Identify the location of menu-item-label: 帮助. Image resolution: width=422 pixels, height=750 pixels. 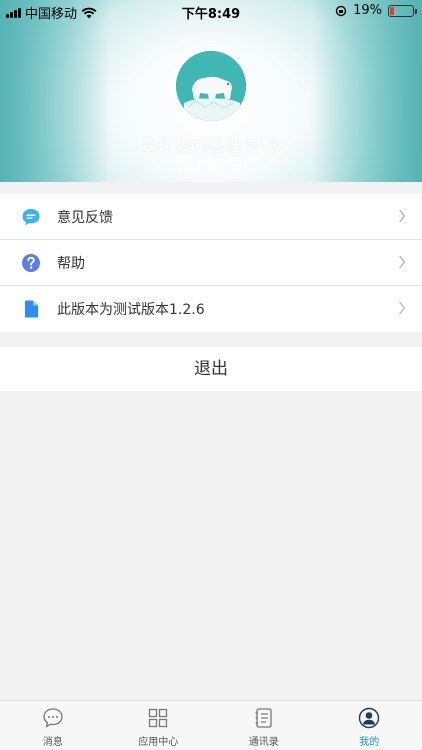
(71, 264).